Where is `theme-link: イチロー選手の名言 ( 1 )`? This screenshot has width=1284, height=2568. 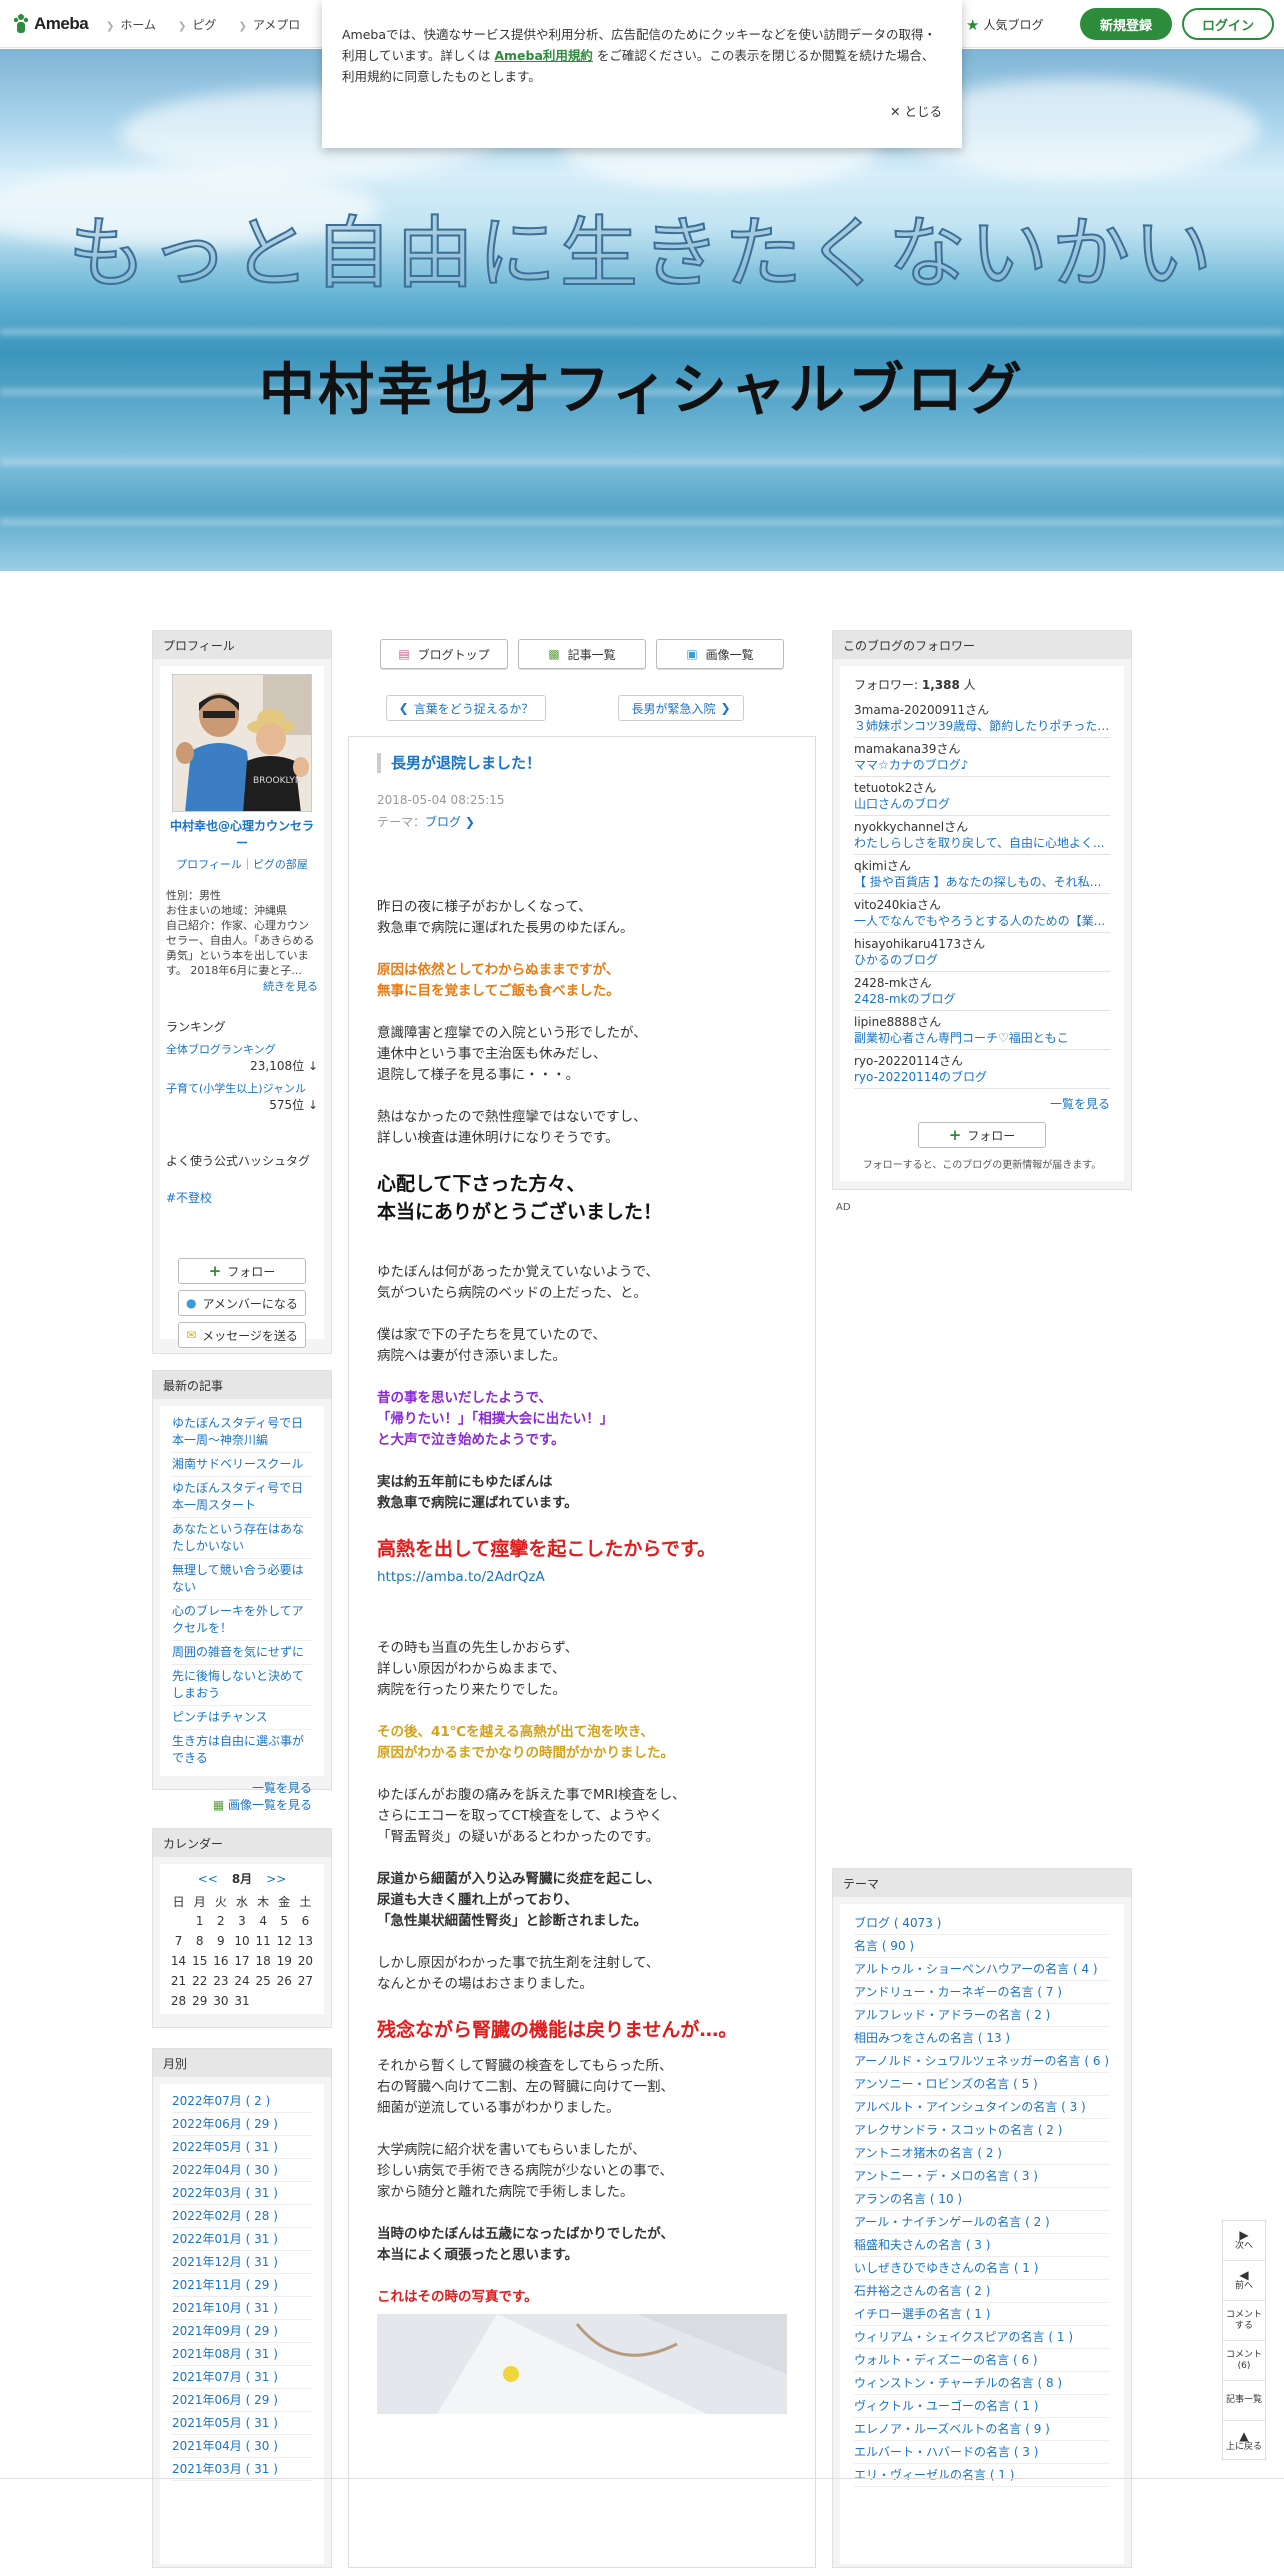 theme-link: イチロー選手の名言 ( 1 ) is located at coordinates (982, 2314).